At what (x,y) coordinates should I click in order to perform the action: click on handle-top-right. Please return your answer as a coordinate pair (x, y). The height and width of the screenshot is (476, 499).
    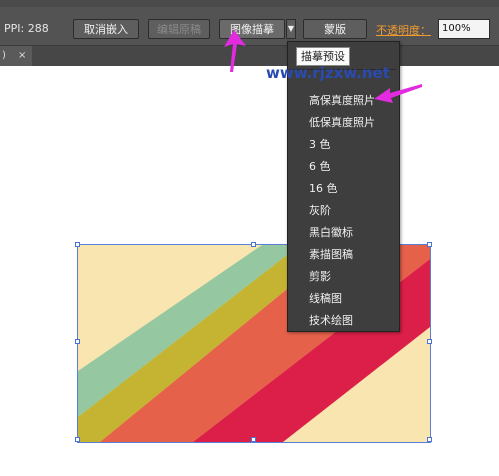
    Looking at the image, I should click on (429, 244).